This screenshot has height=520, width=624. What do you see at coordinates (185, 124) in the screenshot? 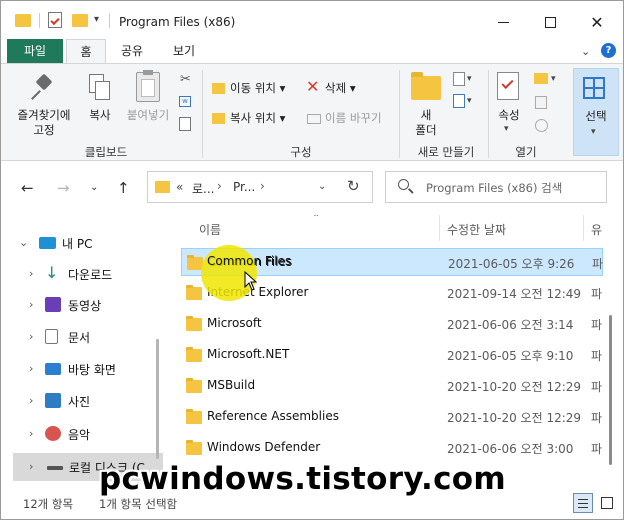
I see `paste-shortcut-icon` at bounding box center [185, 124].